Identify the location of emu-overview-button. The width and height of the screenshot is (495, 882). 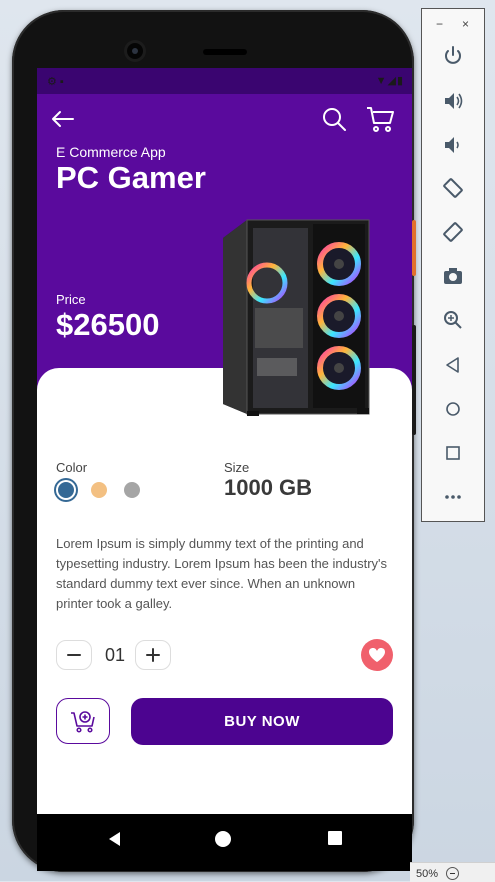
(453, 453).